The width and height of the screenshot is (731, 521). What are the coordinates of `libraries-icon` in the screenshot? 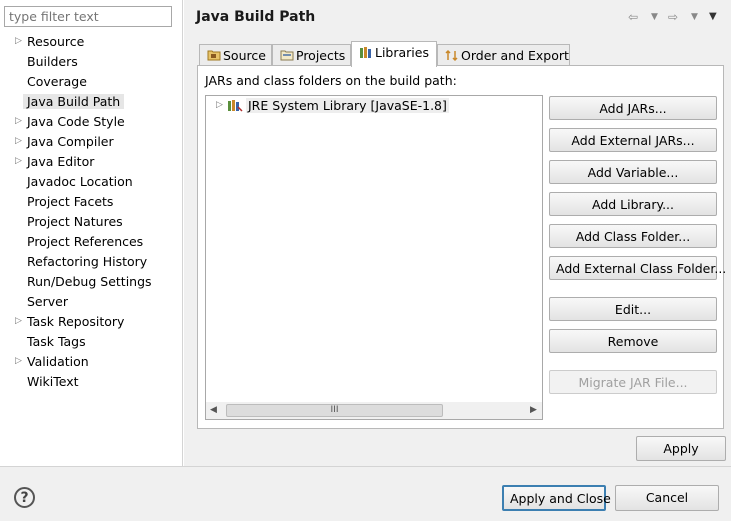 It's located at (367, 54).